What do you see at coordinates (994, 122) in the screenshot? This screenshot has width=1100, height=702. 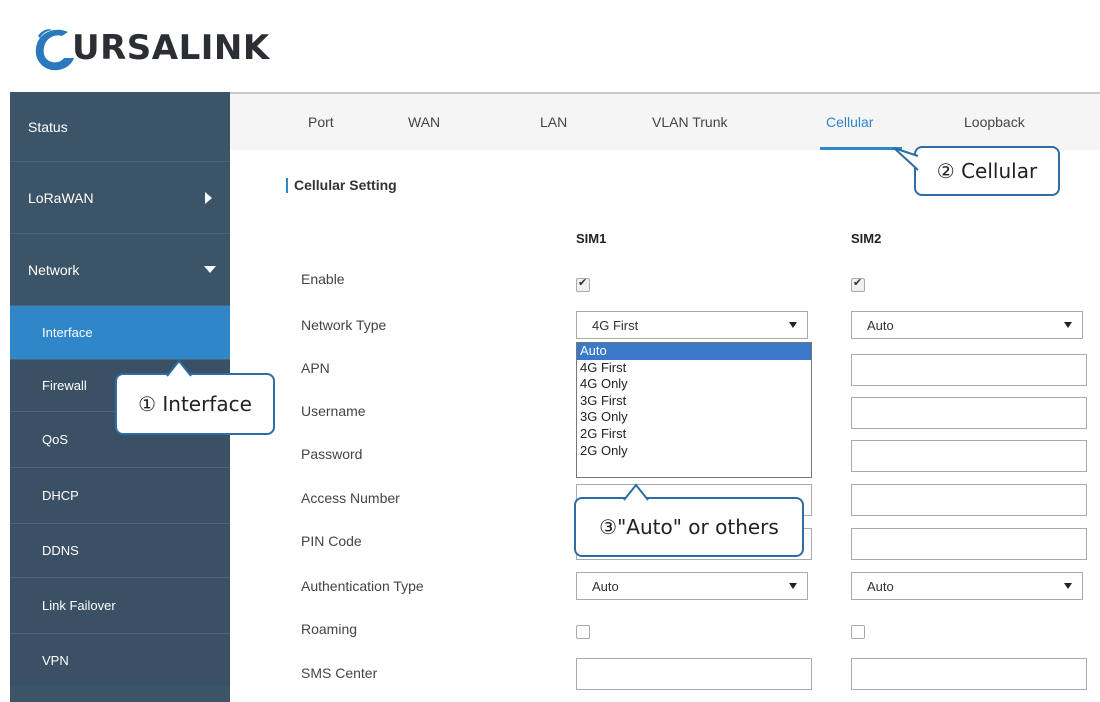 I see `tab-loopback: Loopback` at bounding box center [994, 122].